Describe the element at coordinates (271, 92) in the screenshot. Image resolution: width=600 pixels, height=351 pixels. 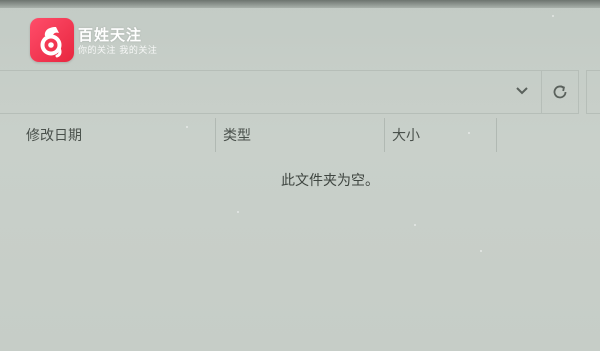
I see `address-bar` at that location.